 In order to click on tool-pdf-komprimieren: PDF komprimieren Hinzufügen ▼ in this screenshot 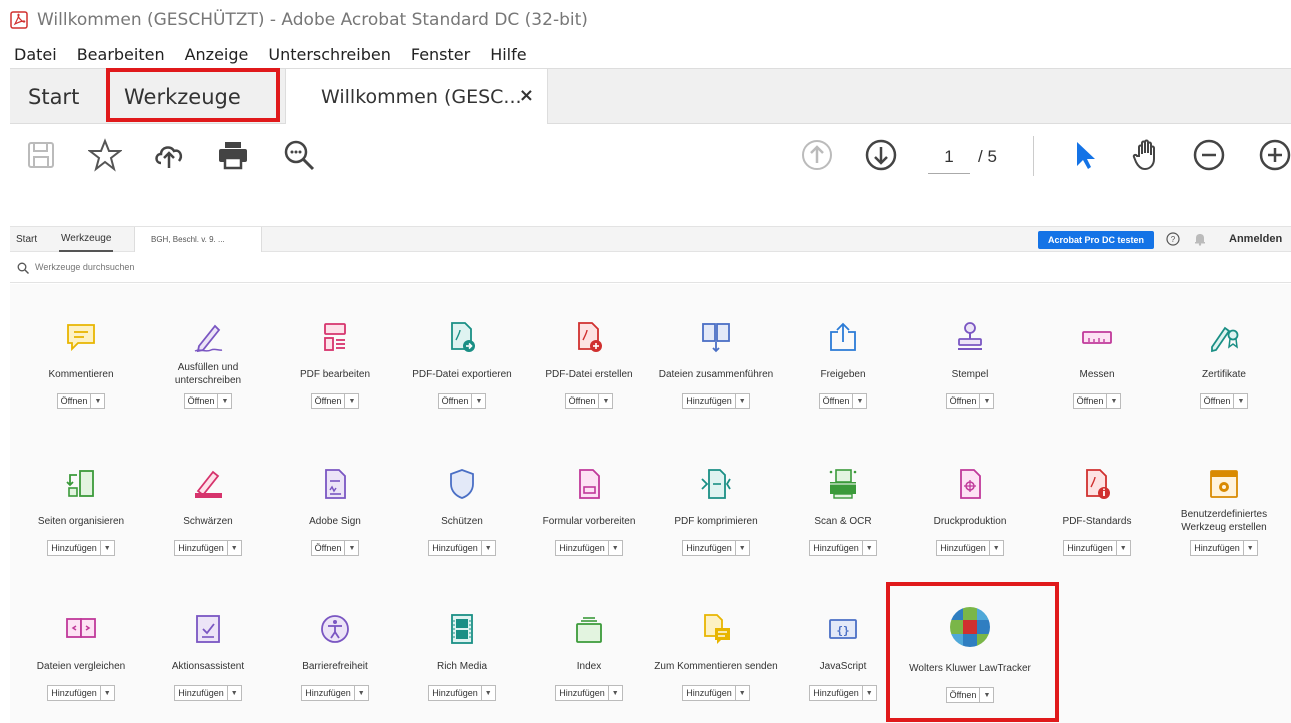, I will do `click(716, 511)`.